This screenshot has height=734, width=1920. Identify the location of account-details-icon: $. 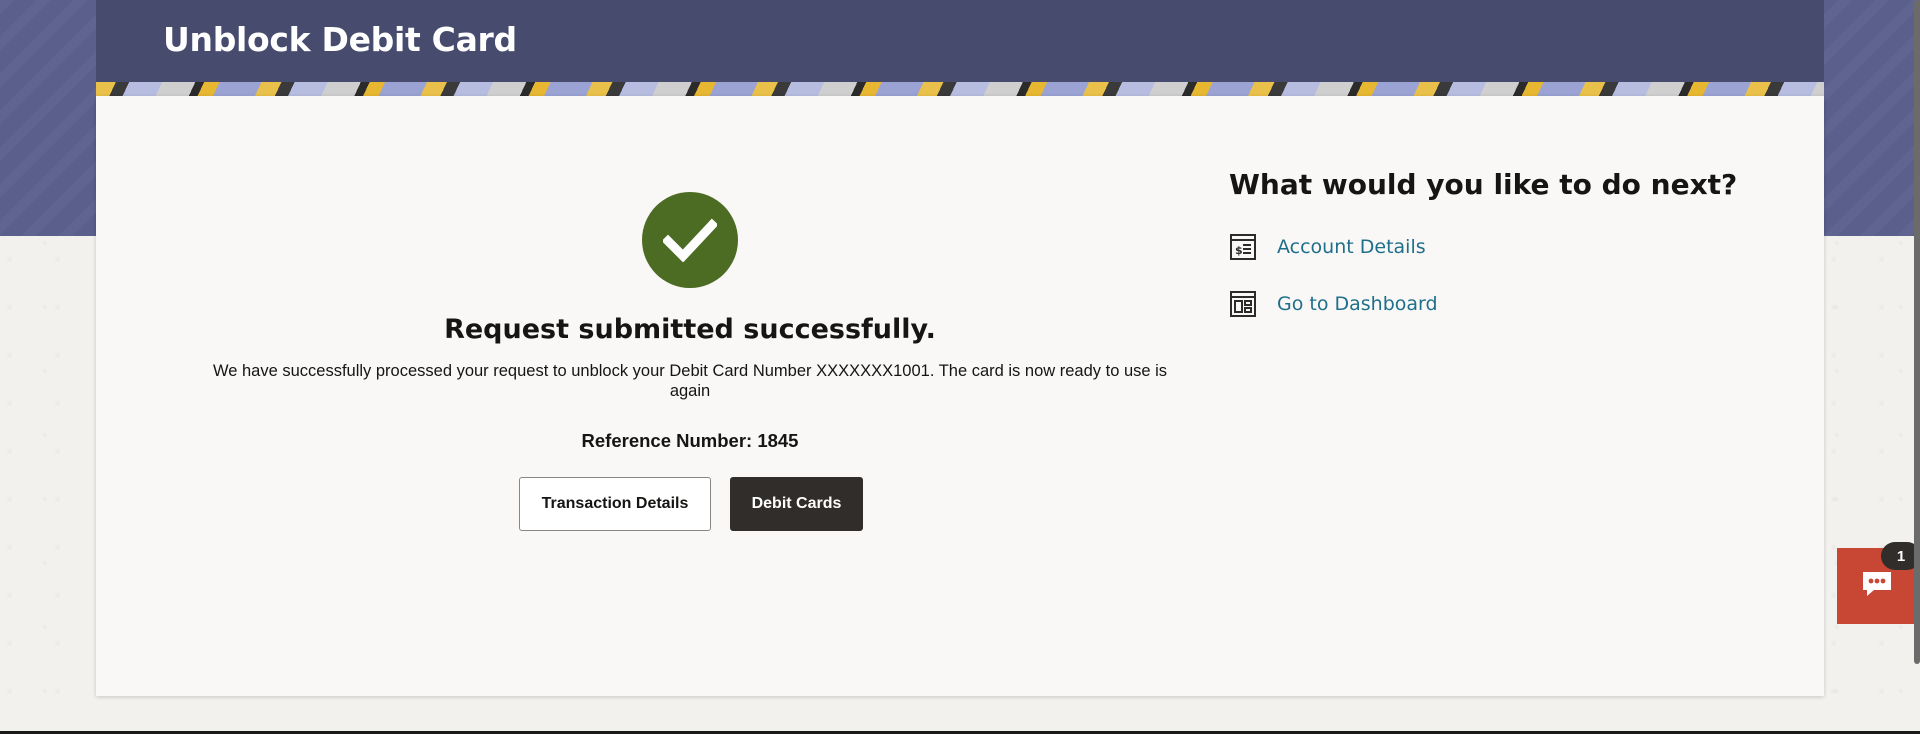
(1243, 247).